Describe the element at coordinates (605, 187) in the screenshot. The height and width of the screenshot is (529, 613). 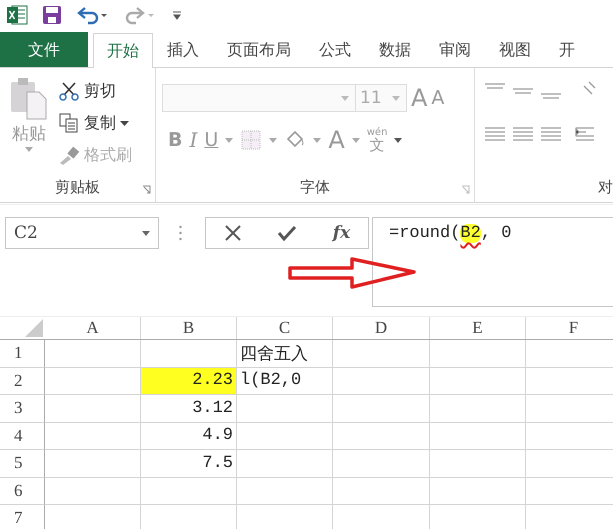
I see `group-label: 对` at that location.